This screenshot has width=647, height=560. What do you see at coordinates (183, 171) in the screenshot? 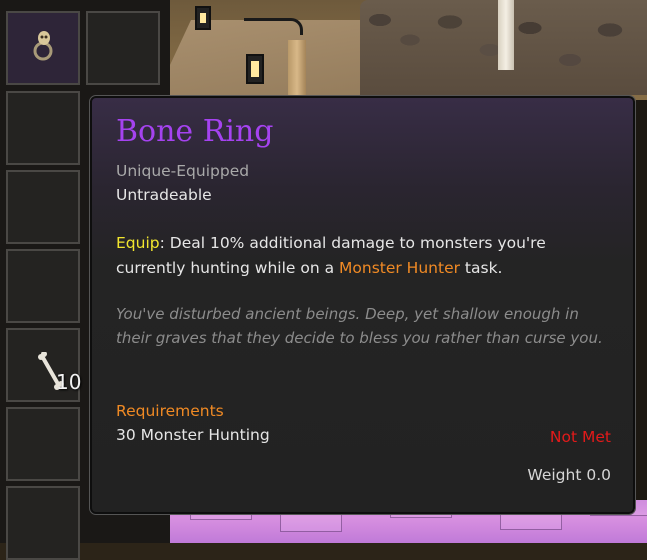
I see `item-tag-unique: Unique-Equipped` at bounding box center [183, 171].